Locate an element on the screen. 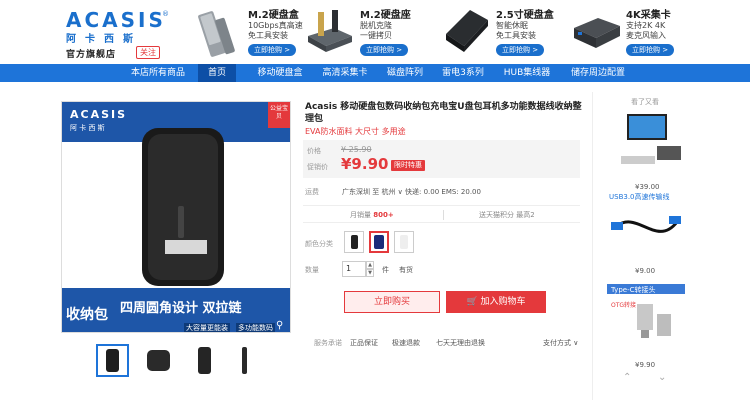 The width and height of the screenshot is (750, 400). recommend-label: Type-C转接头 is located at coordinates (633, 290).